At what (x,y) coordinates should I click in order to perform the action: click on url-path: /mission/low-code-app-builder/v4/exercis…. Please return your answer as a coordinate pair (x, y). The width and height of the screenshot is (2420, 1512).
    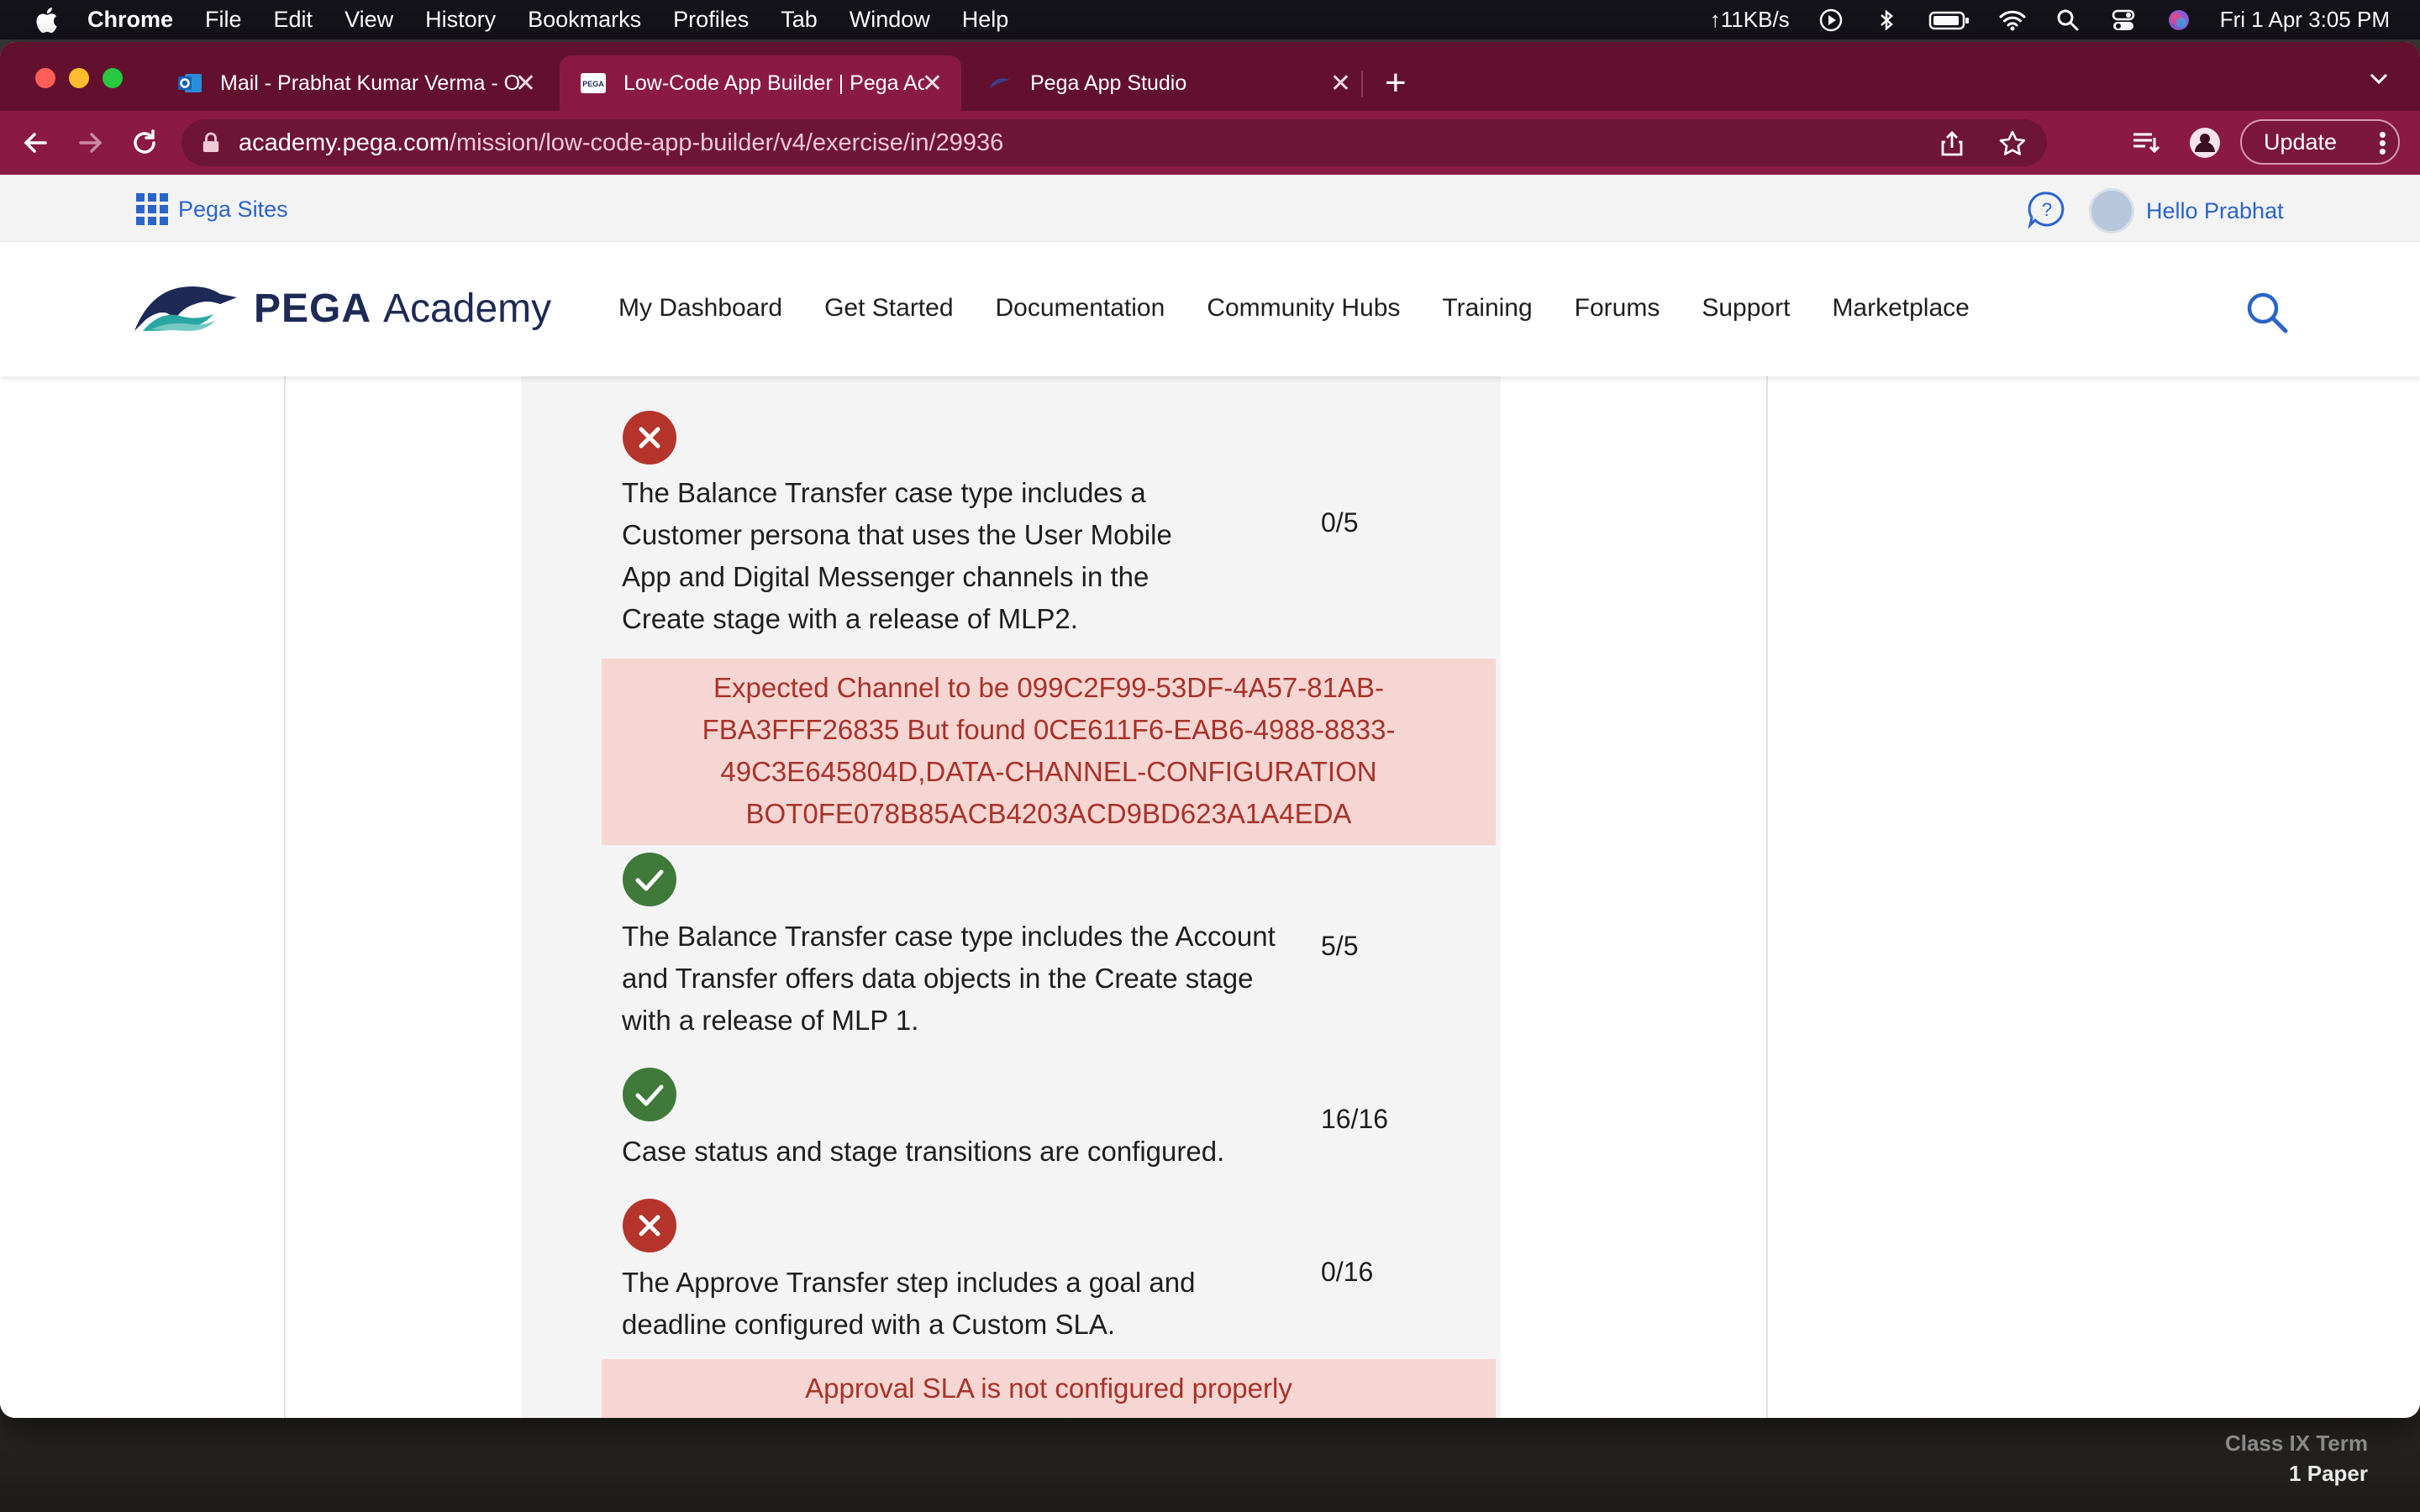
    Looking at the image, I should click on (726, 142).